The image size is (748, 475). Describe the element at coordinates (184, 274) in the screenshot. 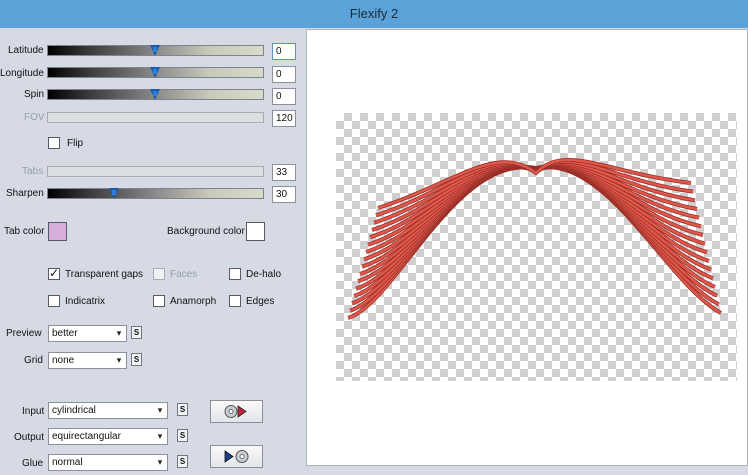

I see `faces-label: Faces` at that location.